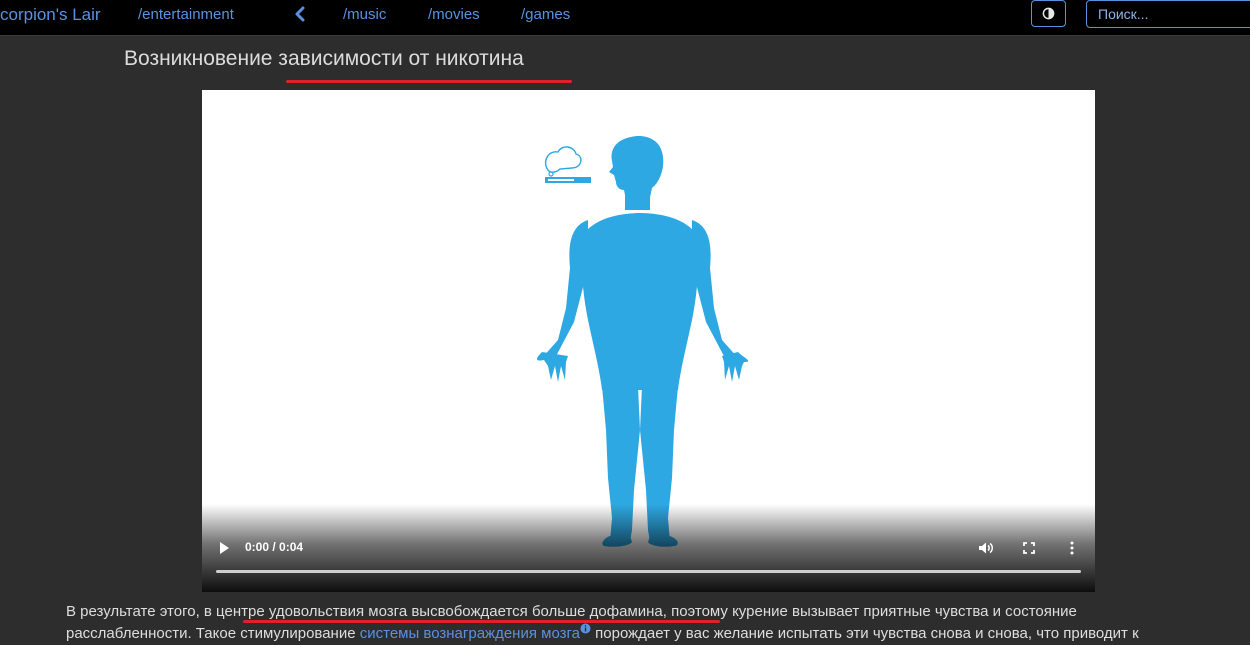 This screenshot has height=645, width=1250. Describe the element at coordinates (50, 15) in the screenshot. I see `site-brand-link: corpion's Lair` at that location.